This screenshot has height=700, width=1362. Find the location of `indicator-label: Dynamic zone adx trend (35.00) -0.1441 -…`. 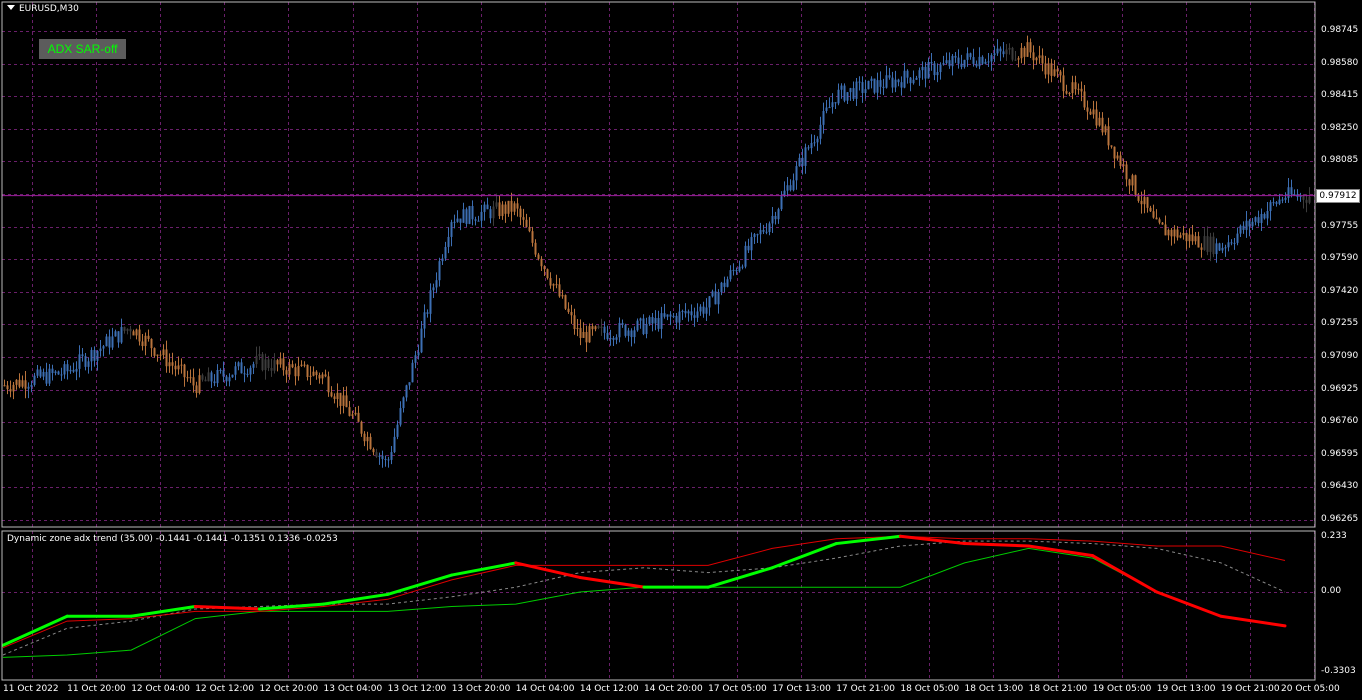

indicator-label: Dynamic zone adx trend (35.00) -0.1441 -… is located at coordinates (172, 539).